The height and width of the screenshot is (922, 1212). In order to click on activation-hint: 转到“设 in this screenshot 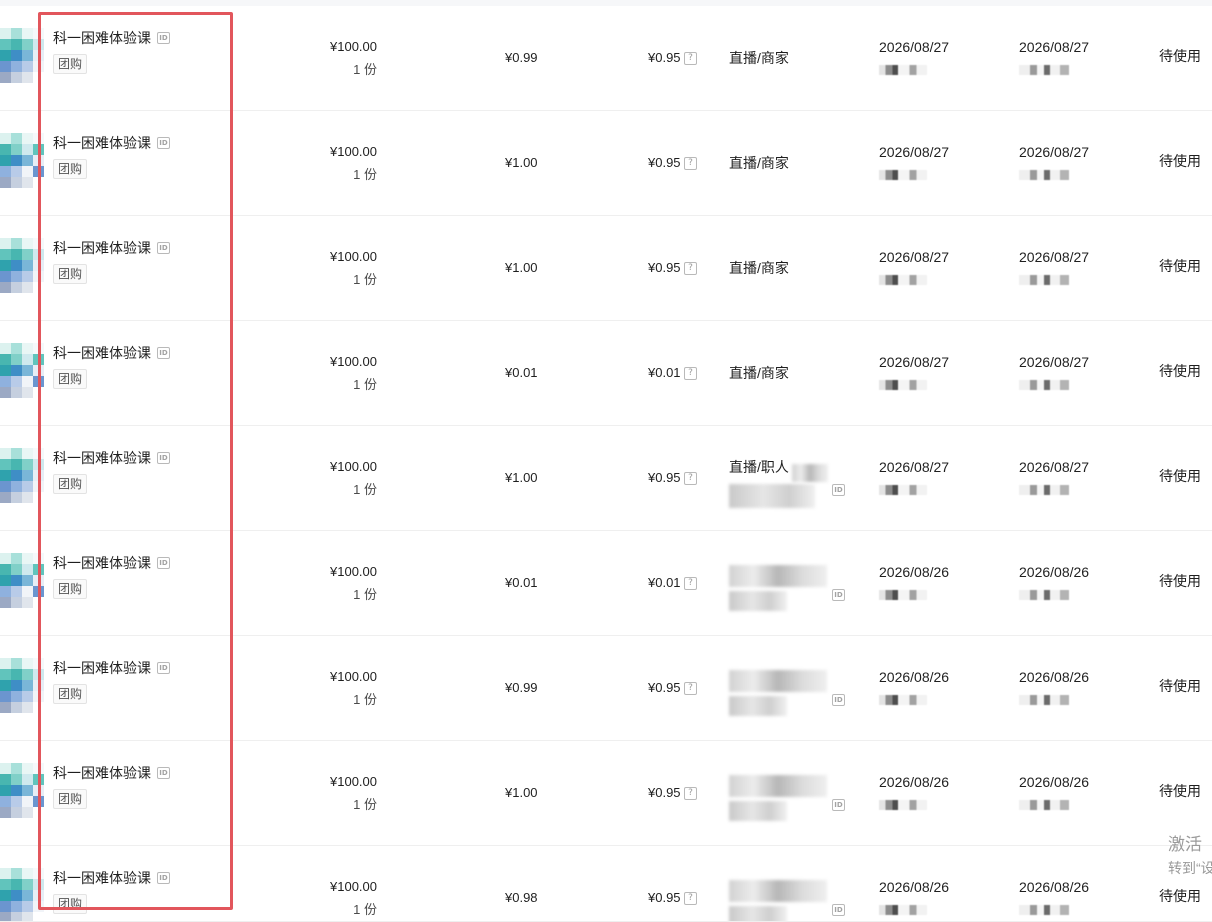, I will do `click(1190, 868)`.